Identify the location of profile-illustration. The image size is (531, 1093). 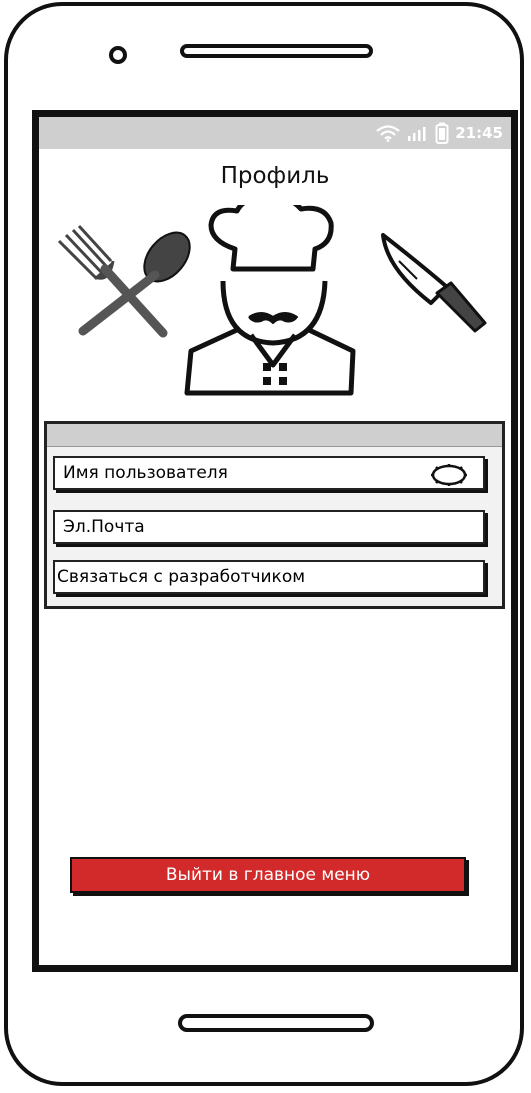
(272, 300).